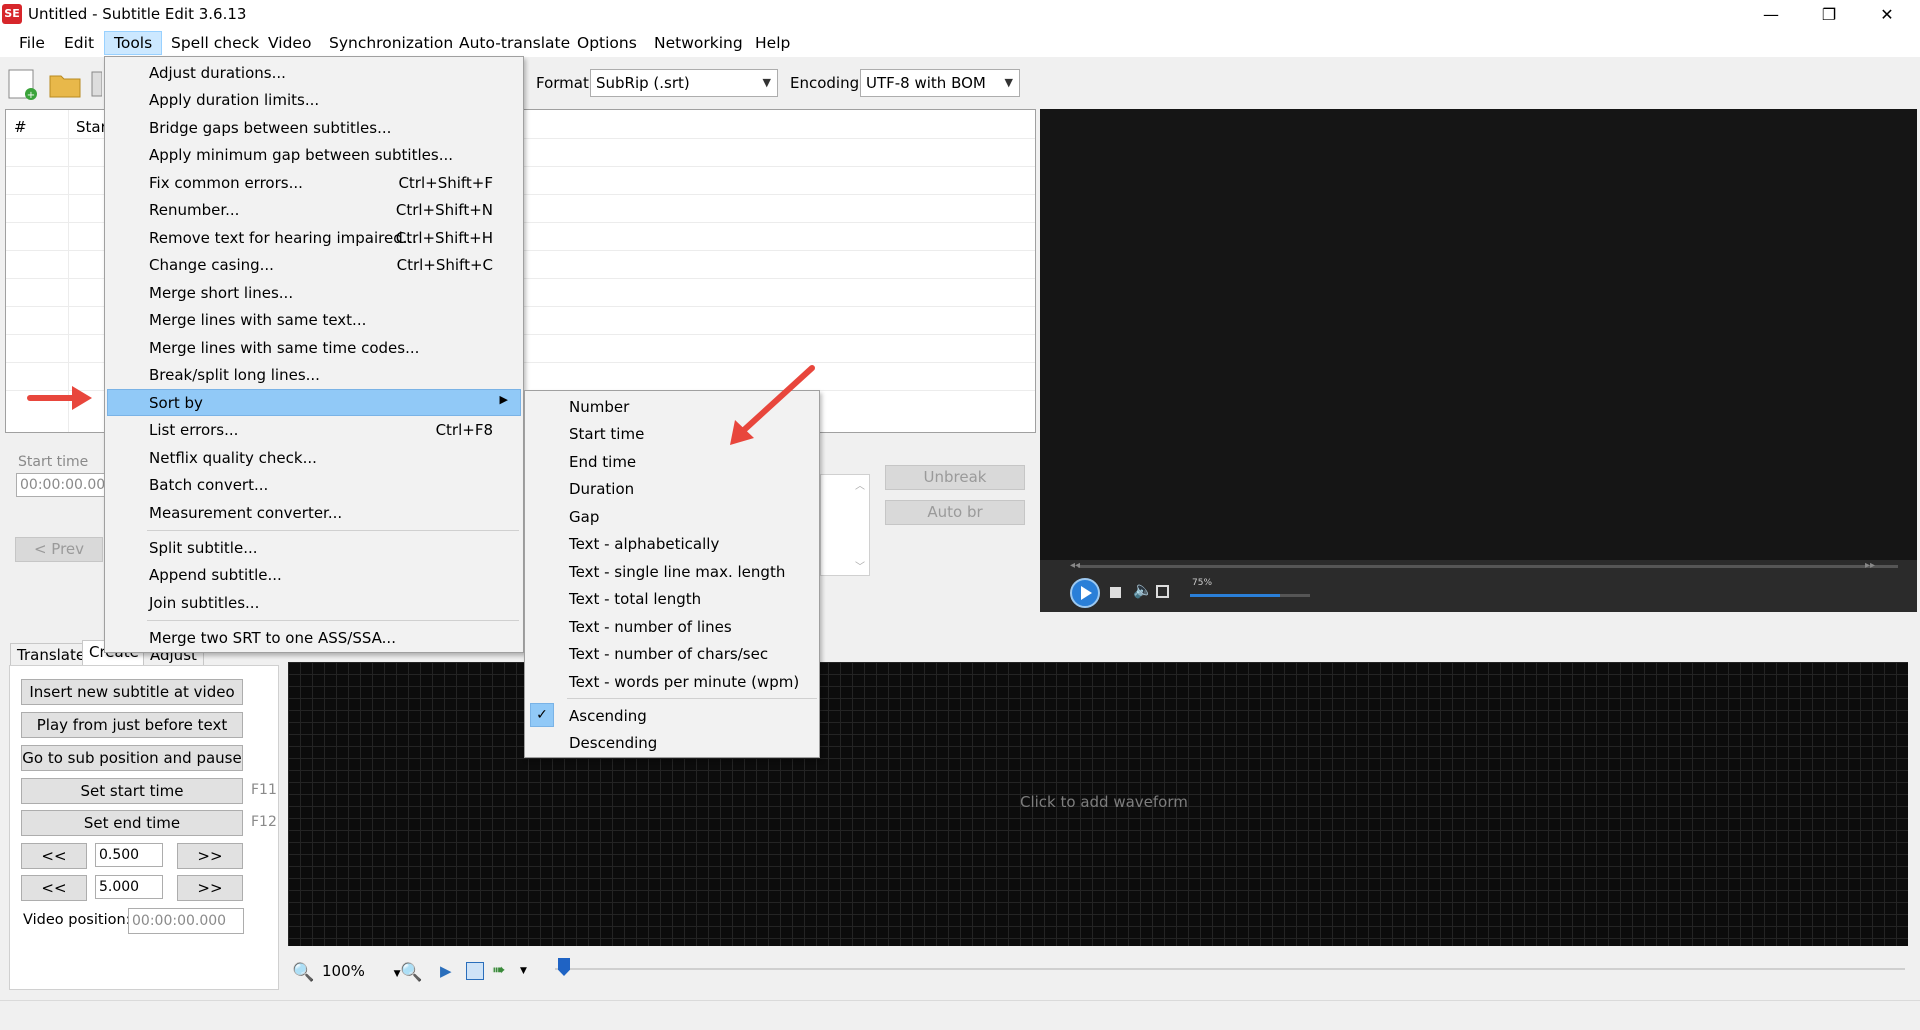 This screenshot has height=1030, width=1920. Describe the element at coordinates (564, 967) in the screenshot. I see `waveform-position-thumb` at that location.